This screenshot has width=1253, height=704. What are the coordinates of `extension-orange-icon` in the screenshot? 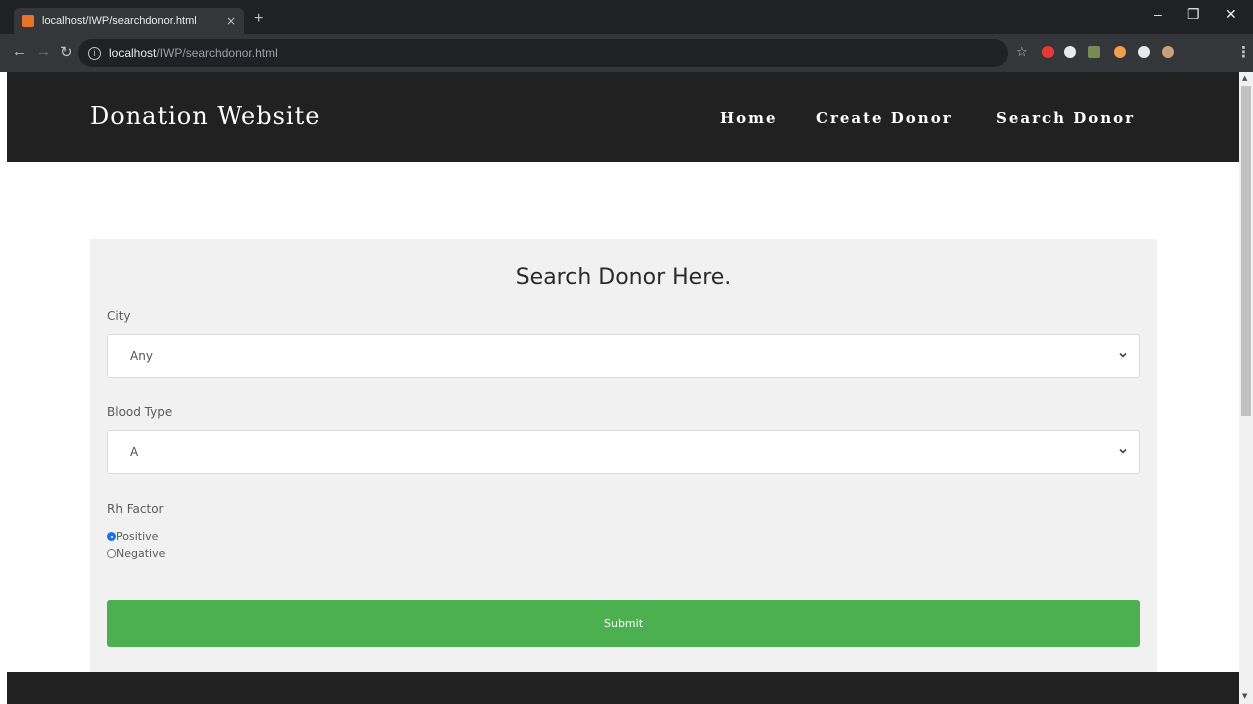 It's located at (1120, 52).